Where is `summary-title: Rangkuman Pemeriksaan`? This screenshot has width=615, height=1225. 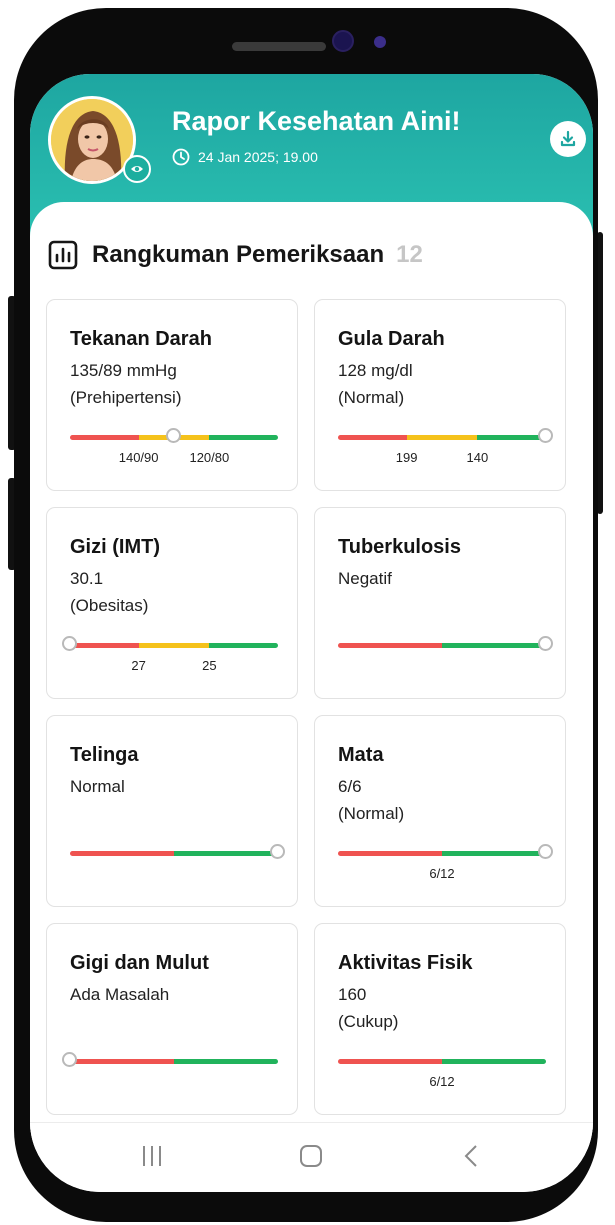 summary-title: Rangkuman Pemeriksaan is located at coordinates (238, 254).